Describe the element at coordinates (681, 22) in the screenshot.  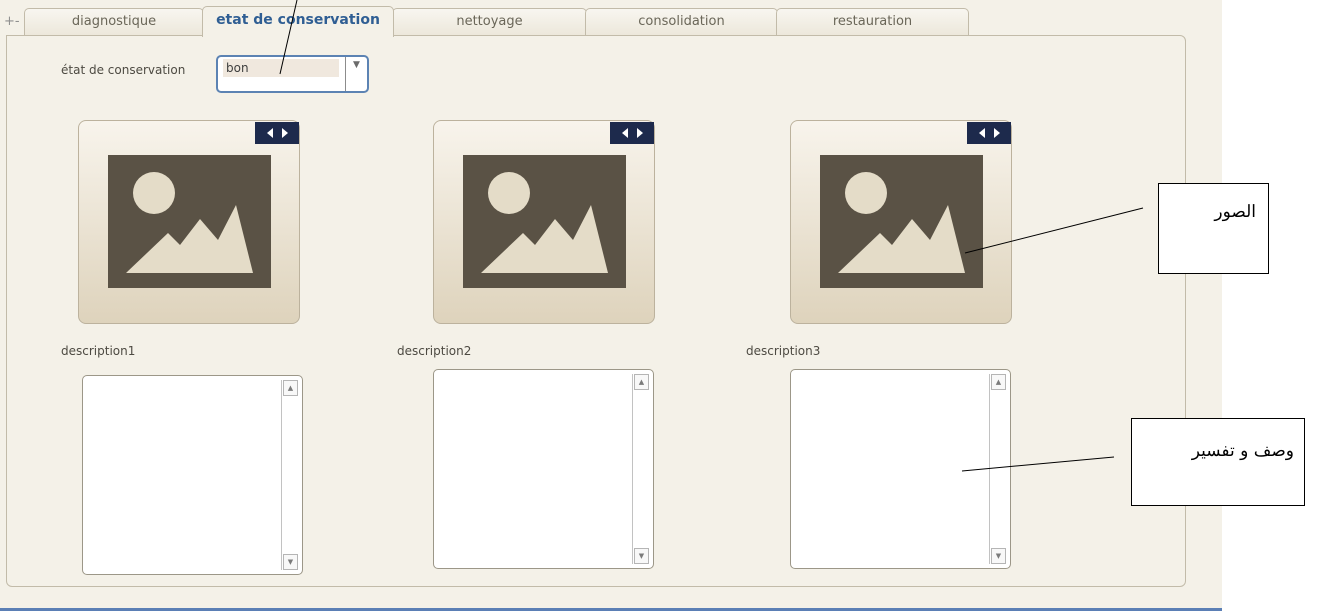
I see `tab-consolidation: consolidation` at that location.